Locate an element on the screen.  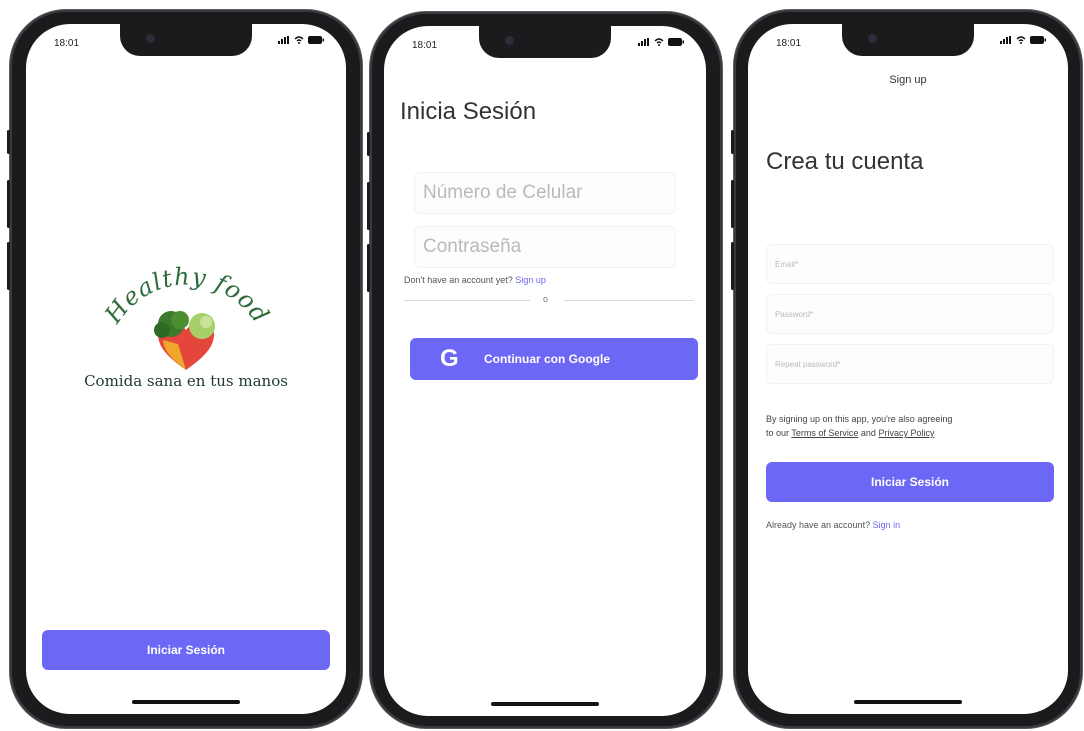
app-logo: Healthy food Comida sana en tus manos is located at coordinates (186, 335).